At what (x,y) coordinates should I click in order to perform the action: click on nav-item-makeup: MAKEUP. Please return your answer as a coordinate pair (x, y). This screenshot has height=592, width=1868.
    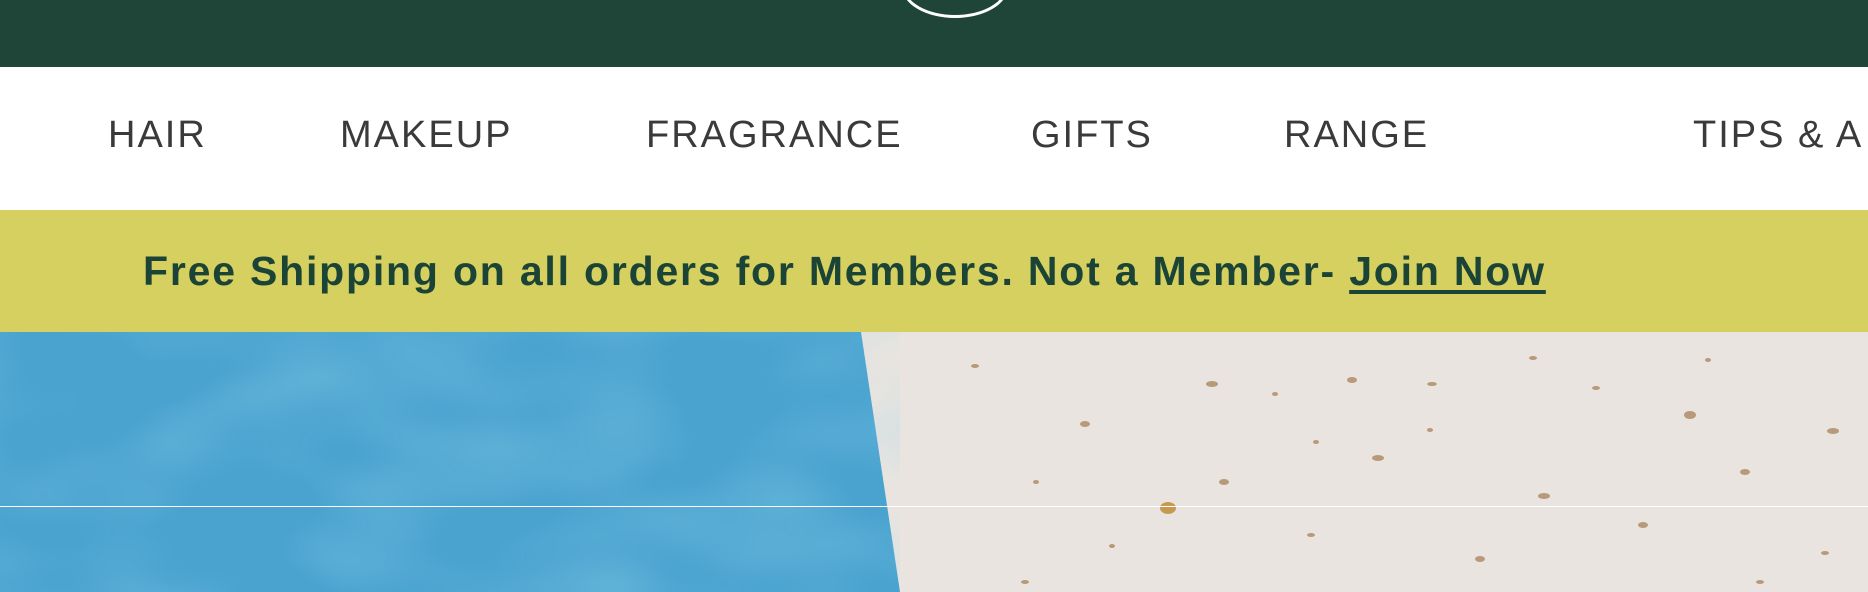
    Looking at the image, I should click on (426, 138).